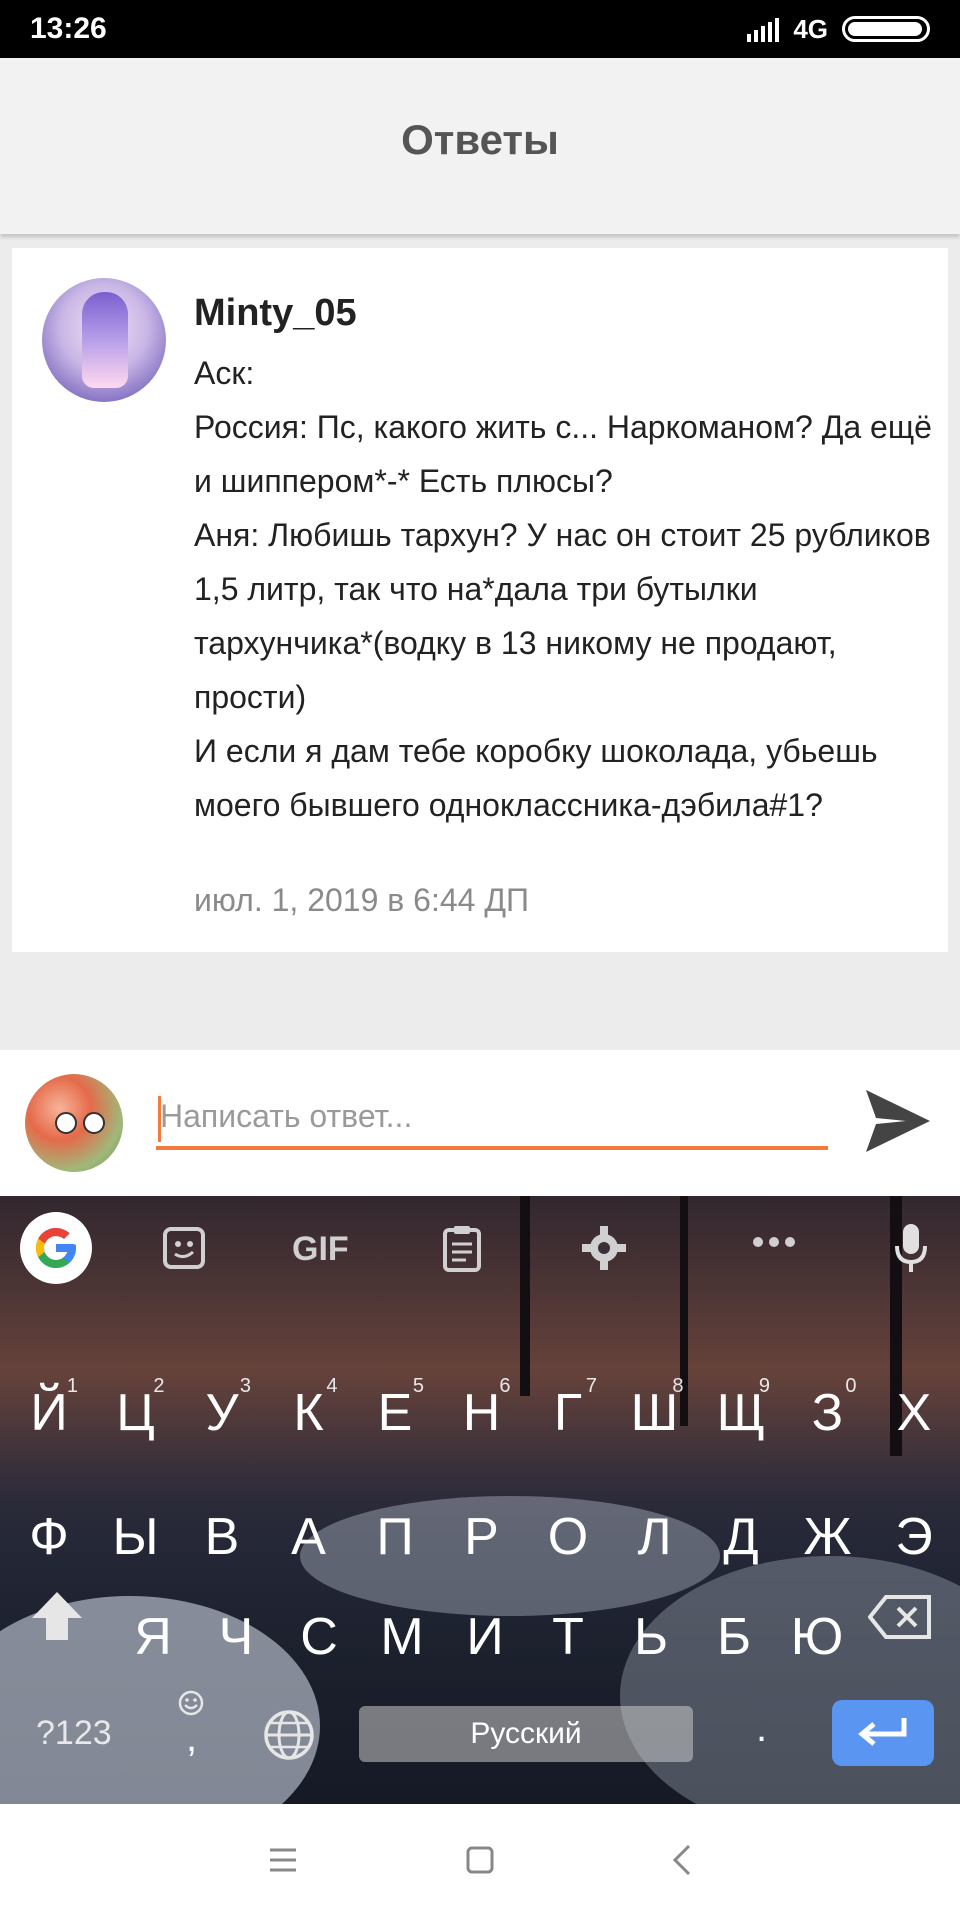  I want to click on avatar, so click(104, 340).